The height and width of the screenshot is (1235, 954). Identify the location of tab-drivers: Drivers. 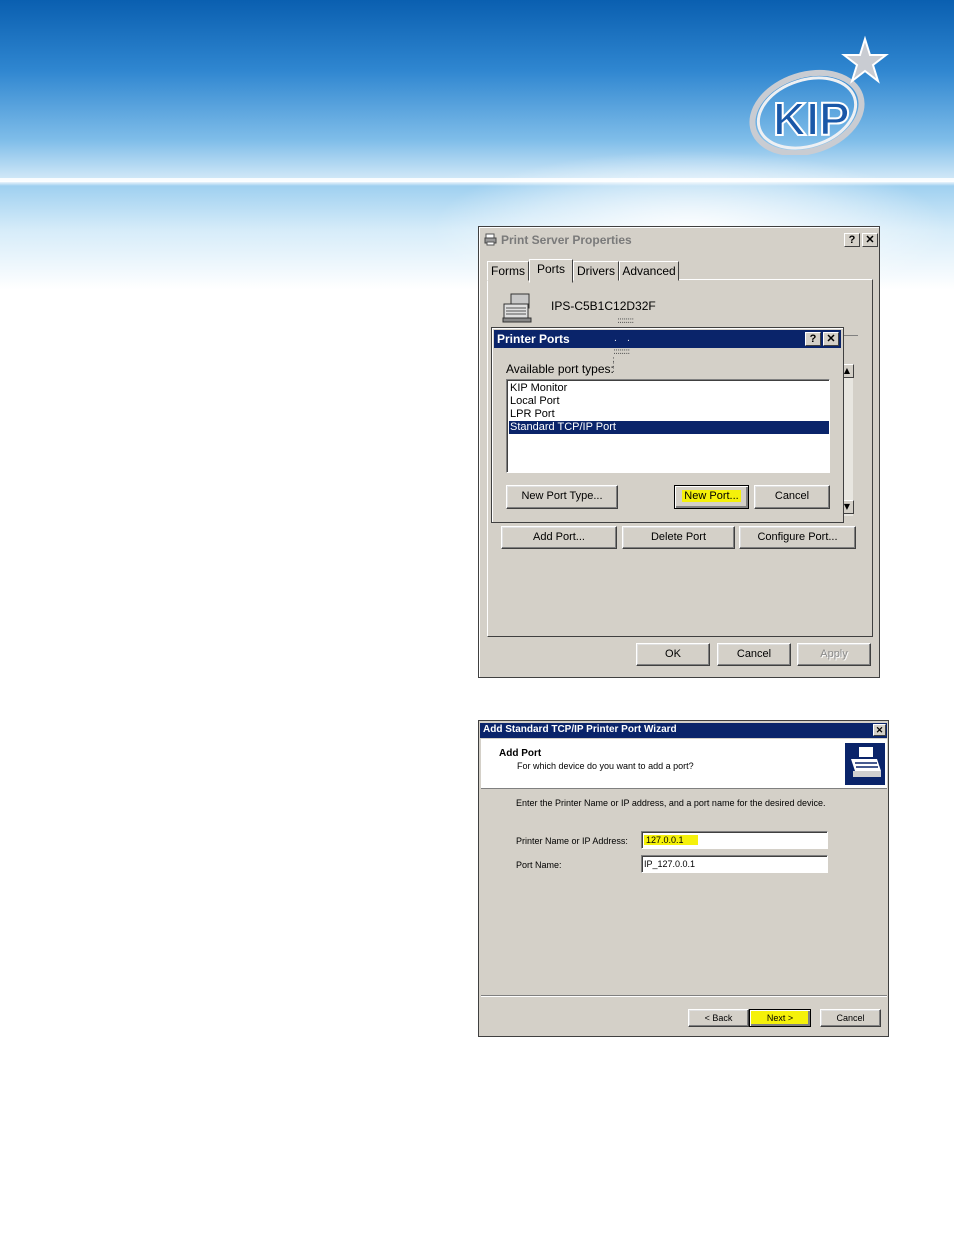
(596, 271).